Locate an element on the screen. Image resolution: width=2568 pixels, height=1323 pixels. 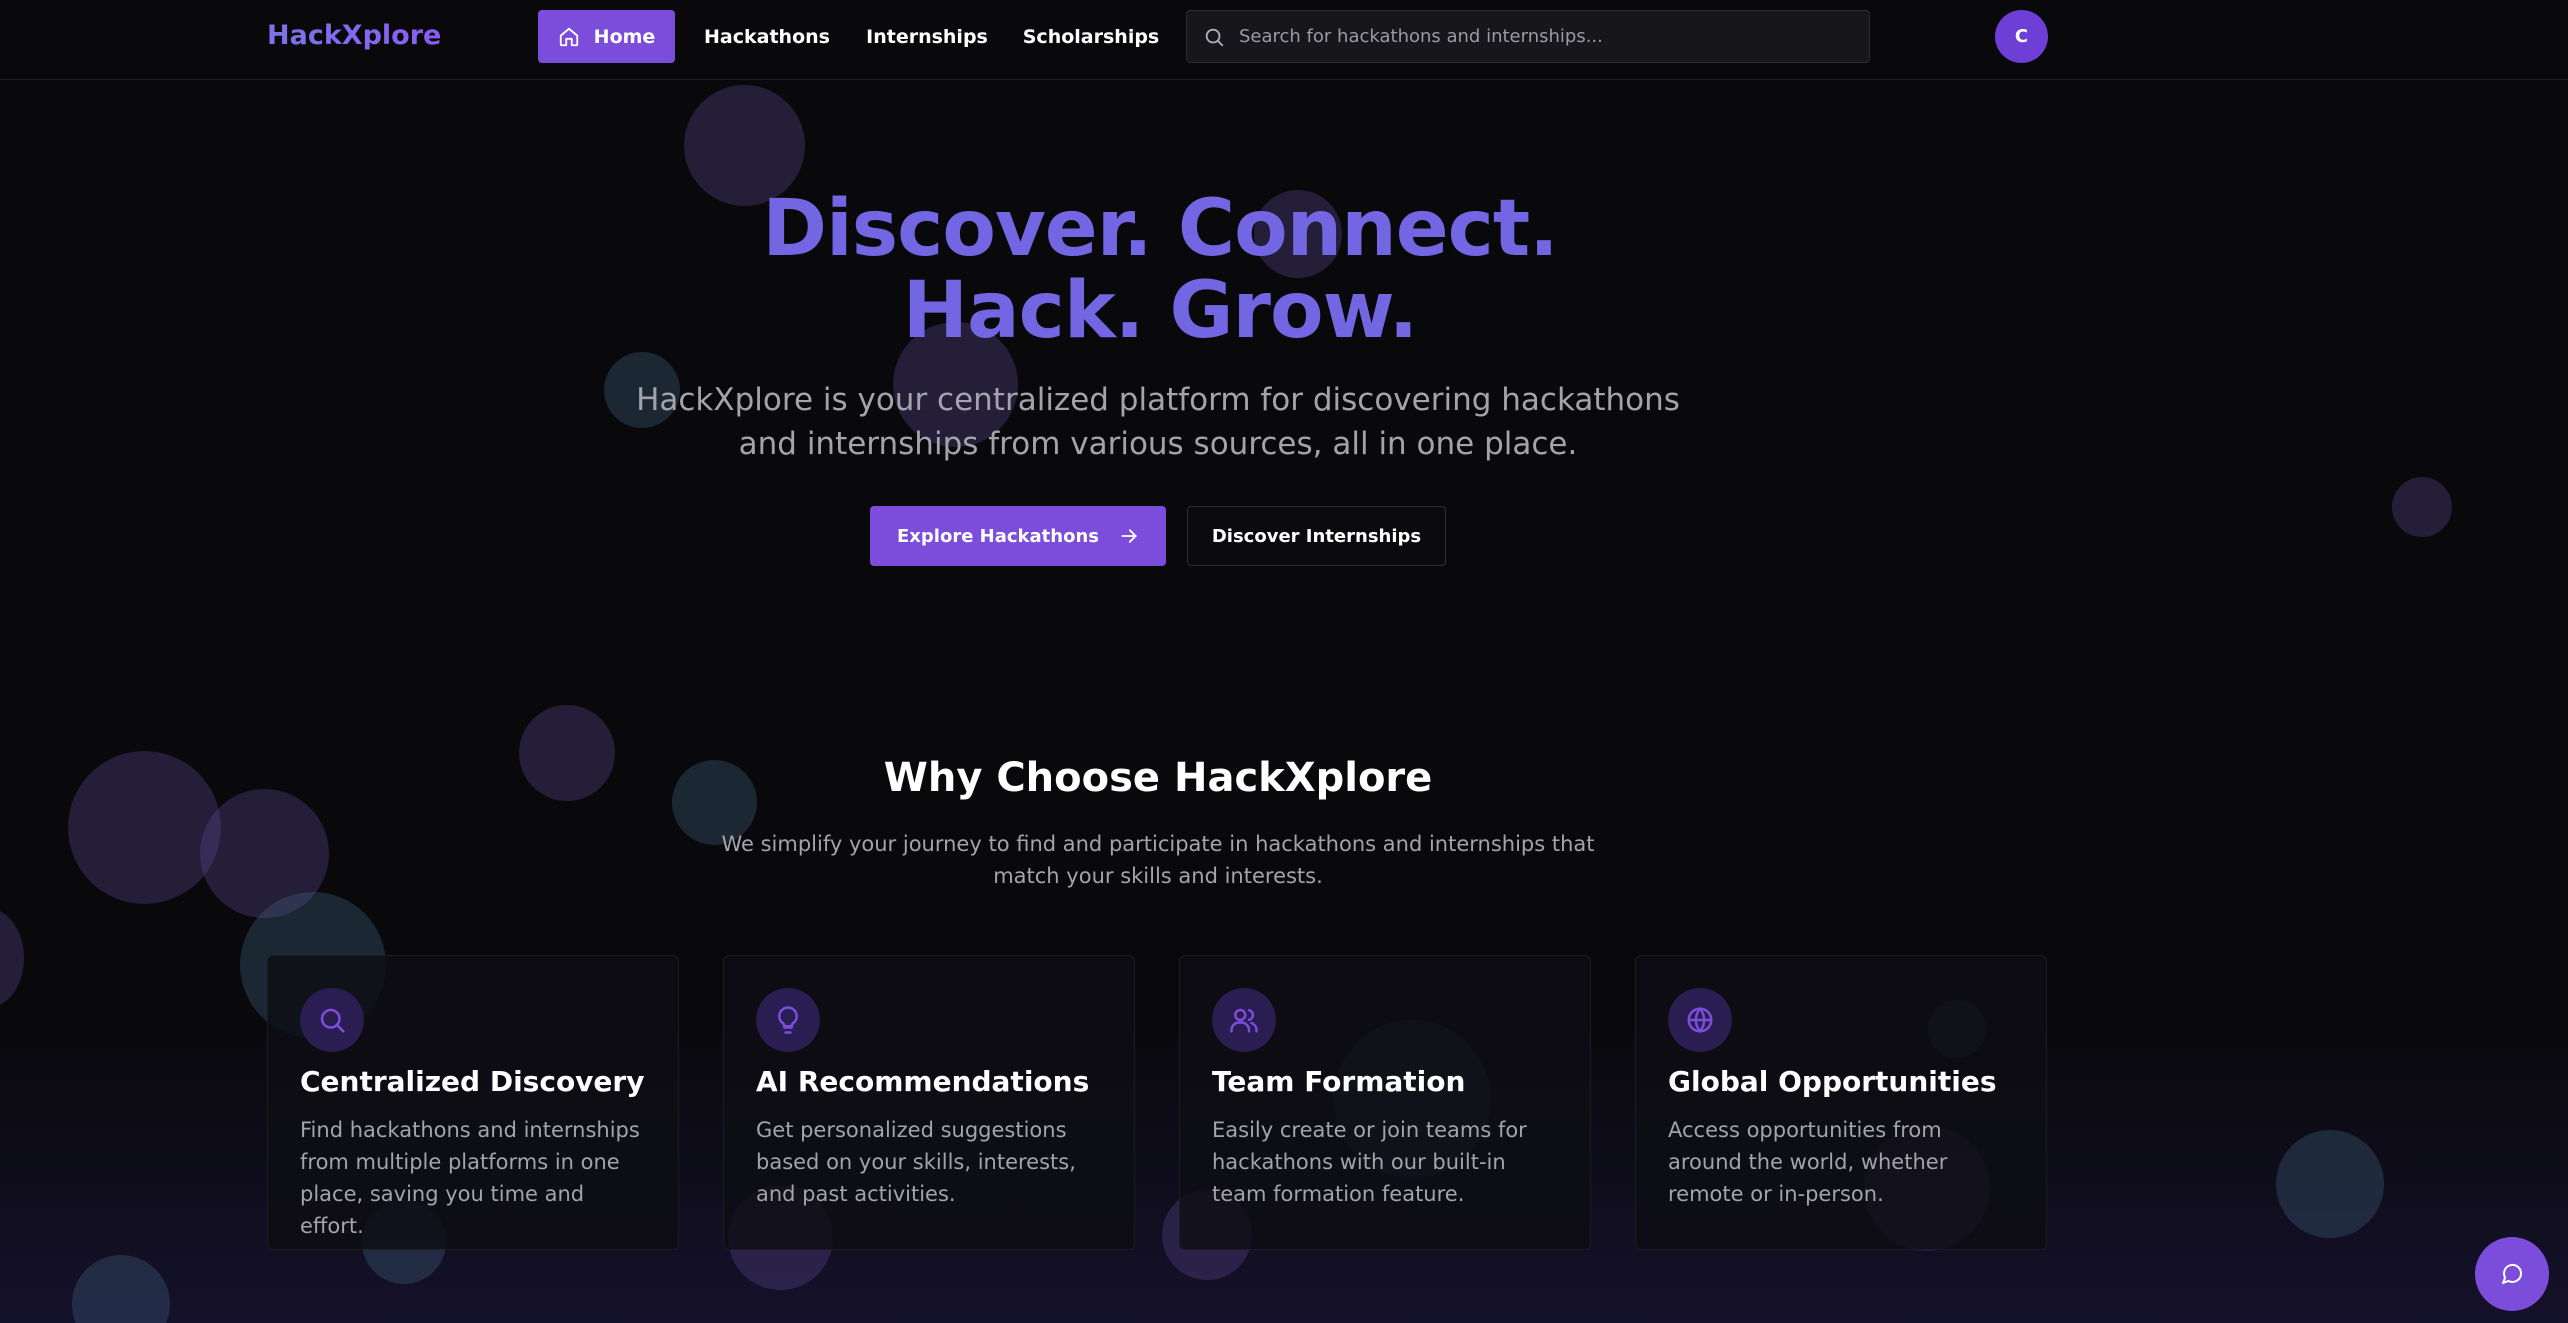
users-icon is located at coordinates (1244, 1020).